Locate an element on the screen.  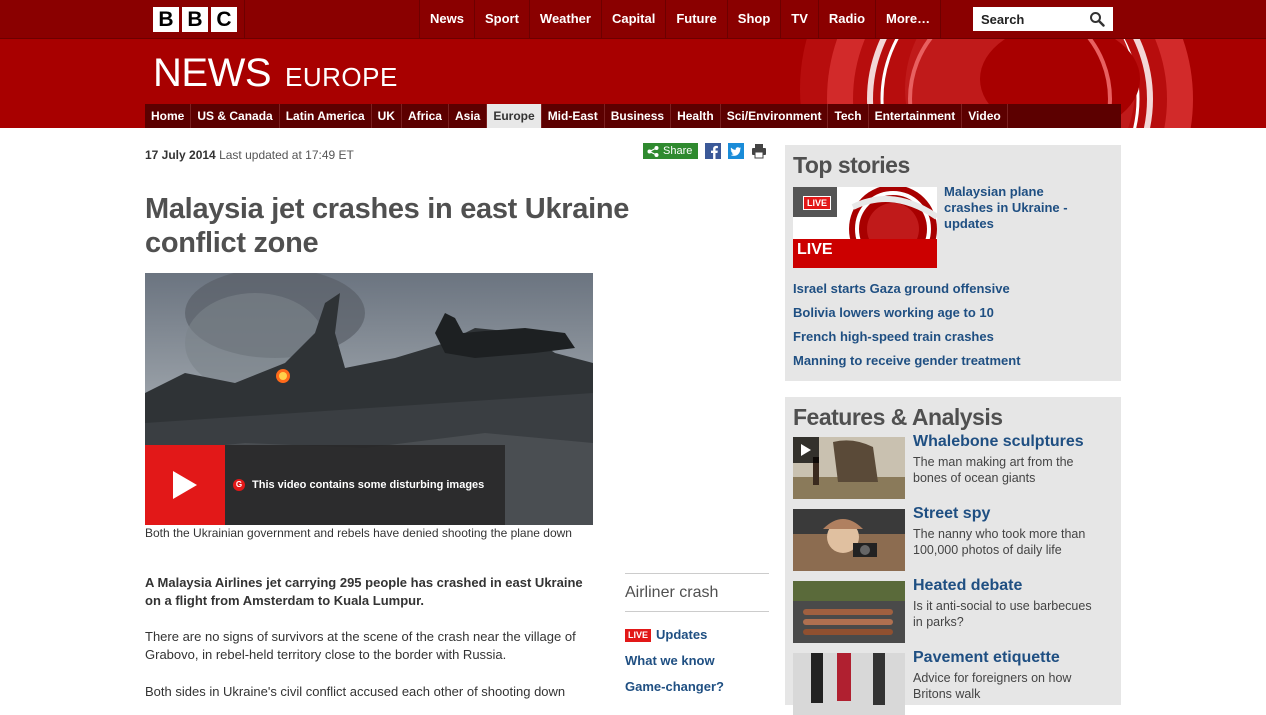
section-nav-africa: Africa is located at coordinates (425, 116).